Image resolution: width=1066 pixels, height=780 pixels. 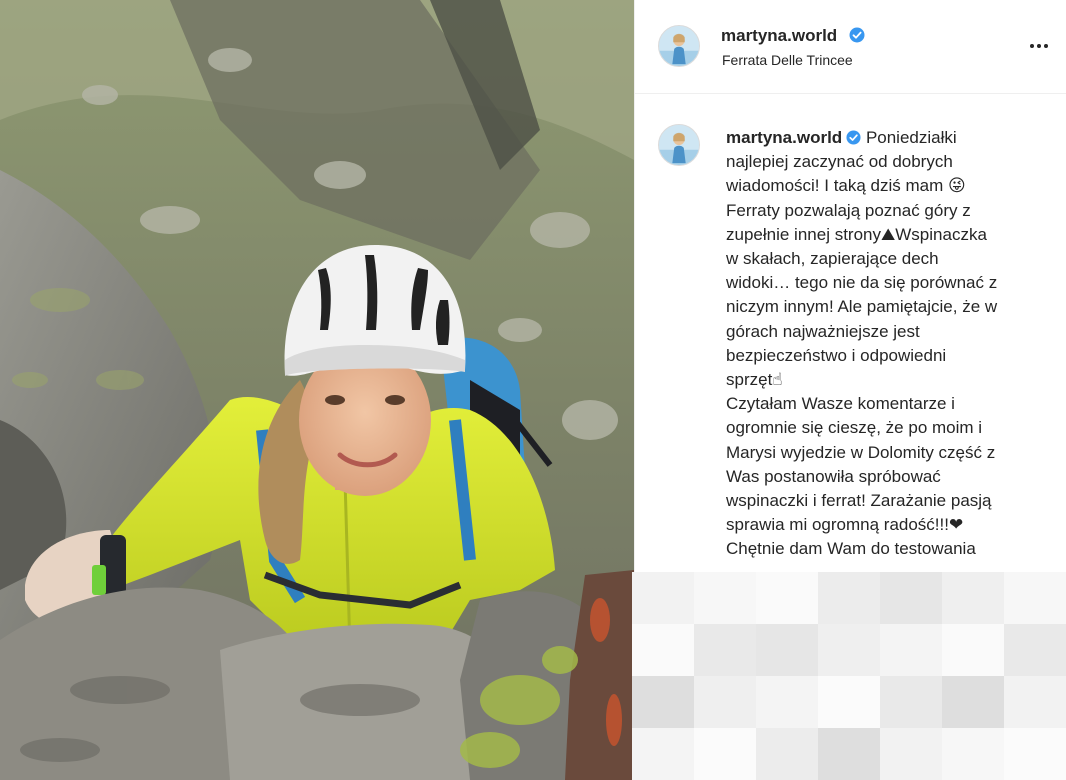 What do you see at coordinates (859, 501) in the screenshot?
I see `caption-line: wspinaczki i ferrat! Zarażanie pasją` at bounding box center [859, 501].